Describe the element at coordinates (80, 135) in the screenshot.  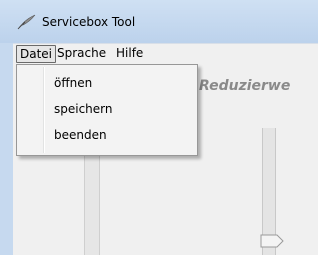
I see `menu-item-beenden: beenden` at that location.